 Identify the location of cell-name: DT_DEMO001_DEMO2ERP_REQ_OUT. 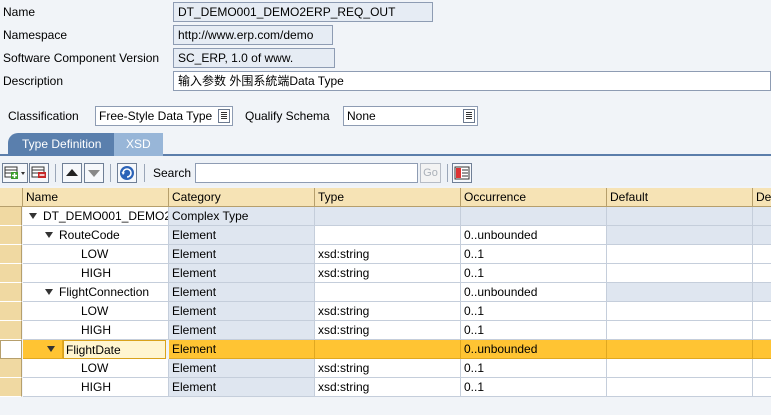
(96, 216).